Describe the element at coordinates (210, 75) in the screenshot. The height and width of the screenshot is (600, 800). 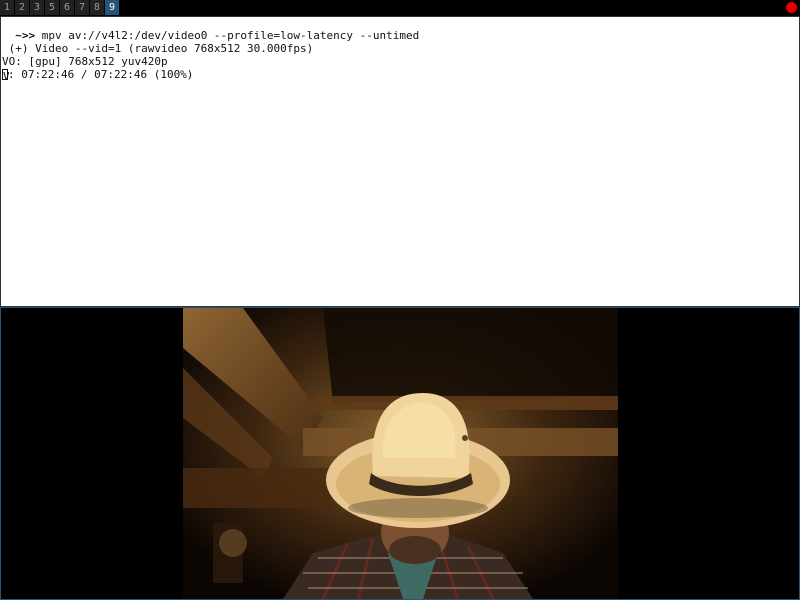
I see `terminal-status-line: V: 07:22:46 / 07:22:46 (100%)` at that location.